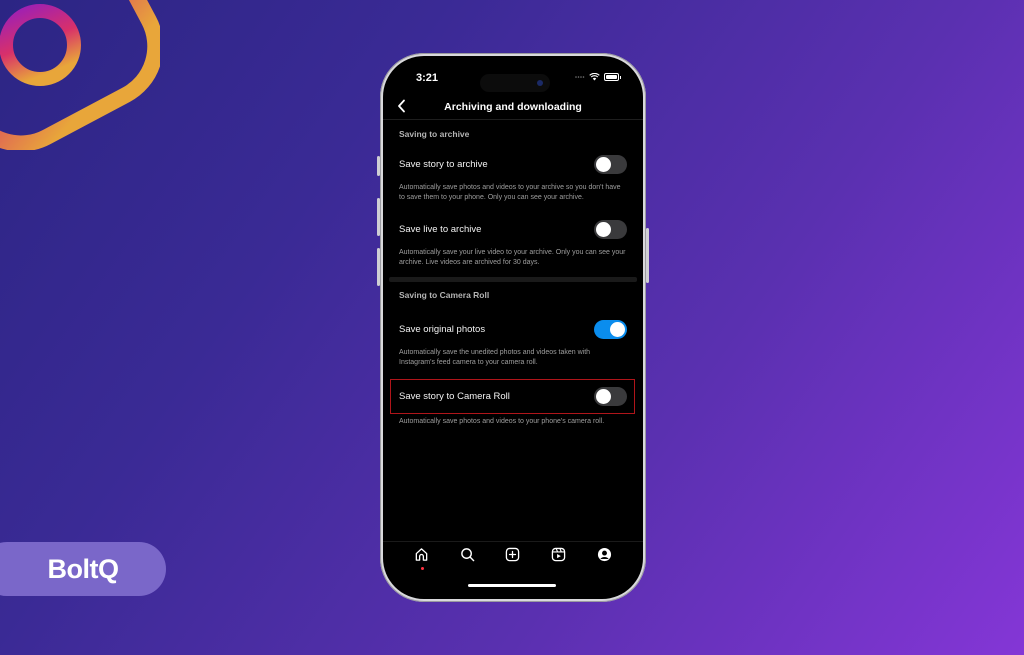  I want to click on tab-search, so click(467, 555).